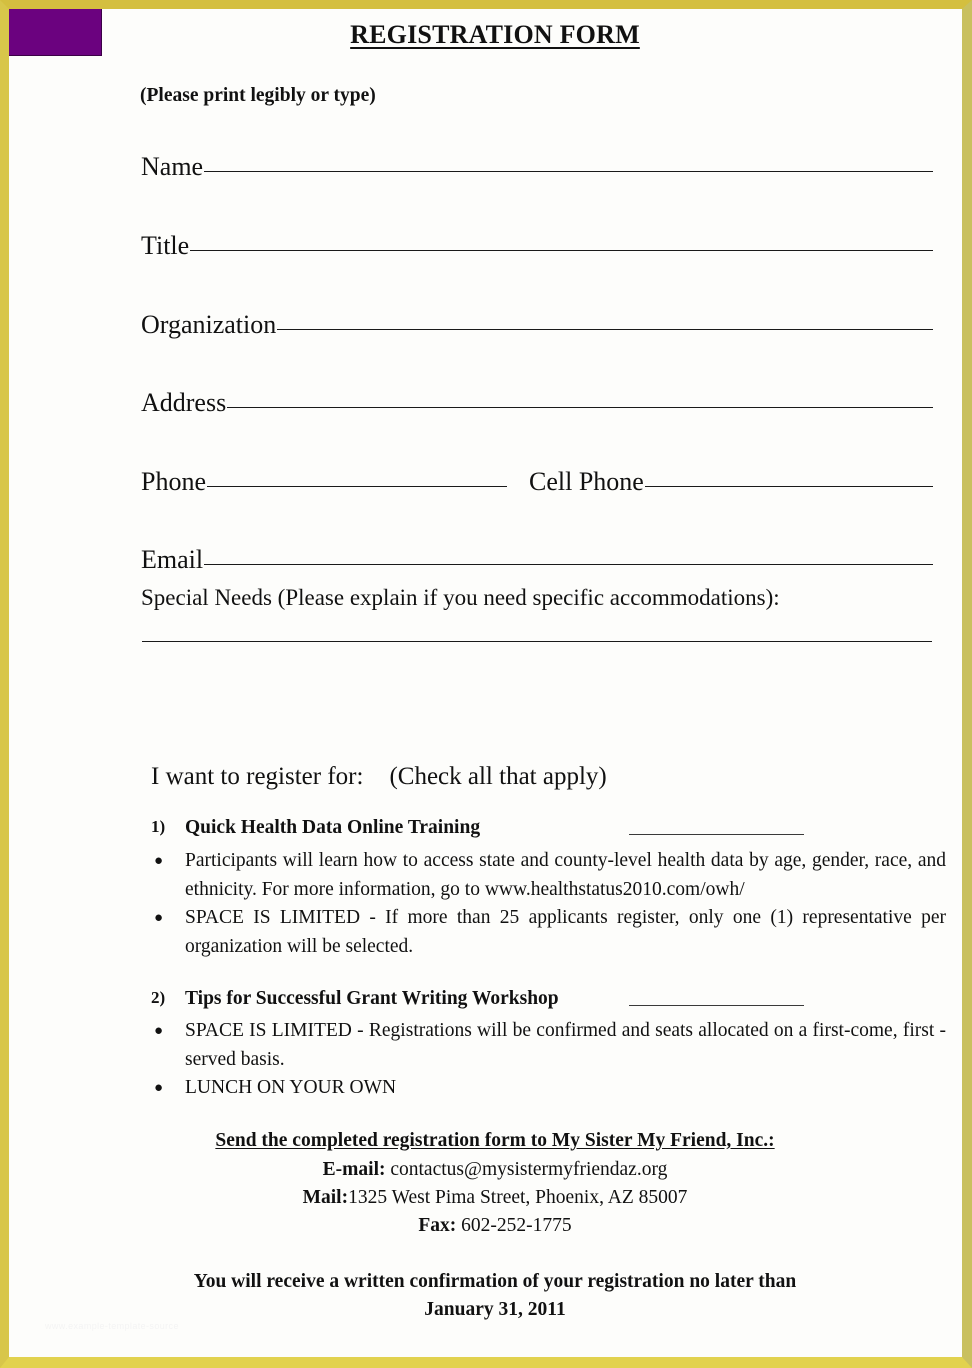  I want to click on register-item-1-title: Quick Health Data Online Training, so click(333, 827).